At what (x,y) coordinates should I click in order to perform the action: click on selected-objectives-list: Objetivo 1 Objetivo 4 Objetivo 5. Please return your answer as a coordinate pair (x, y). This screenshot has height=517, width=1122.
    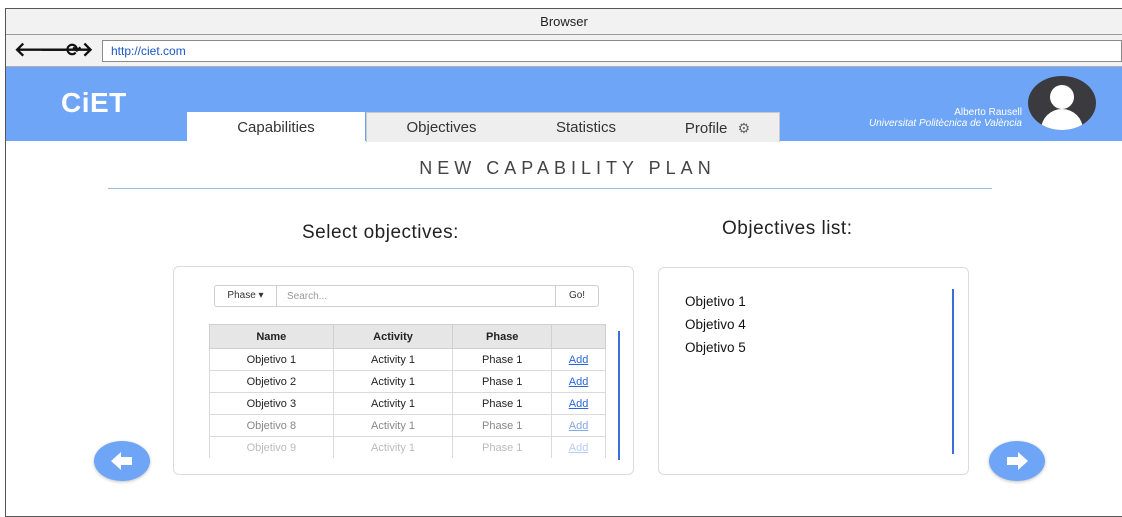
    Looking at the image, I should click on (715, 324).